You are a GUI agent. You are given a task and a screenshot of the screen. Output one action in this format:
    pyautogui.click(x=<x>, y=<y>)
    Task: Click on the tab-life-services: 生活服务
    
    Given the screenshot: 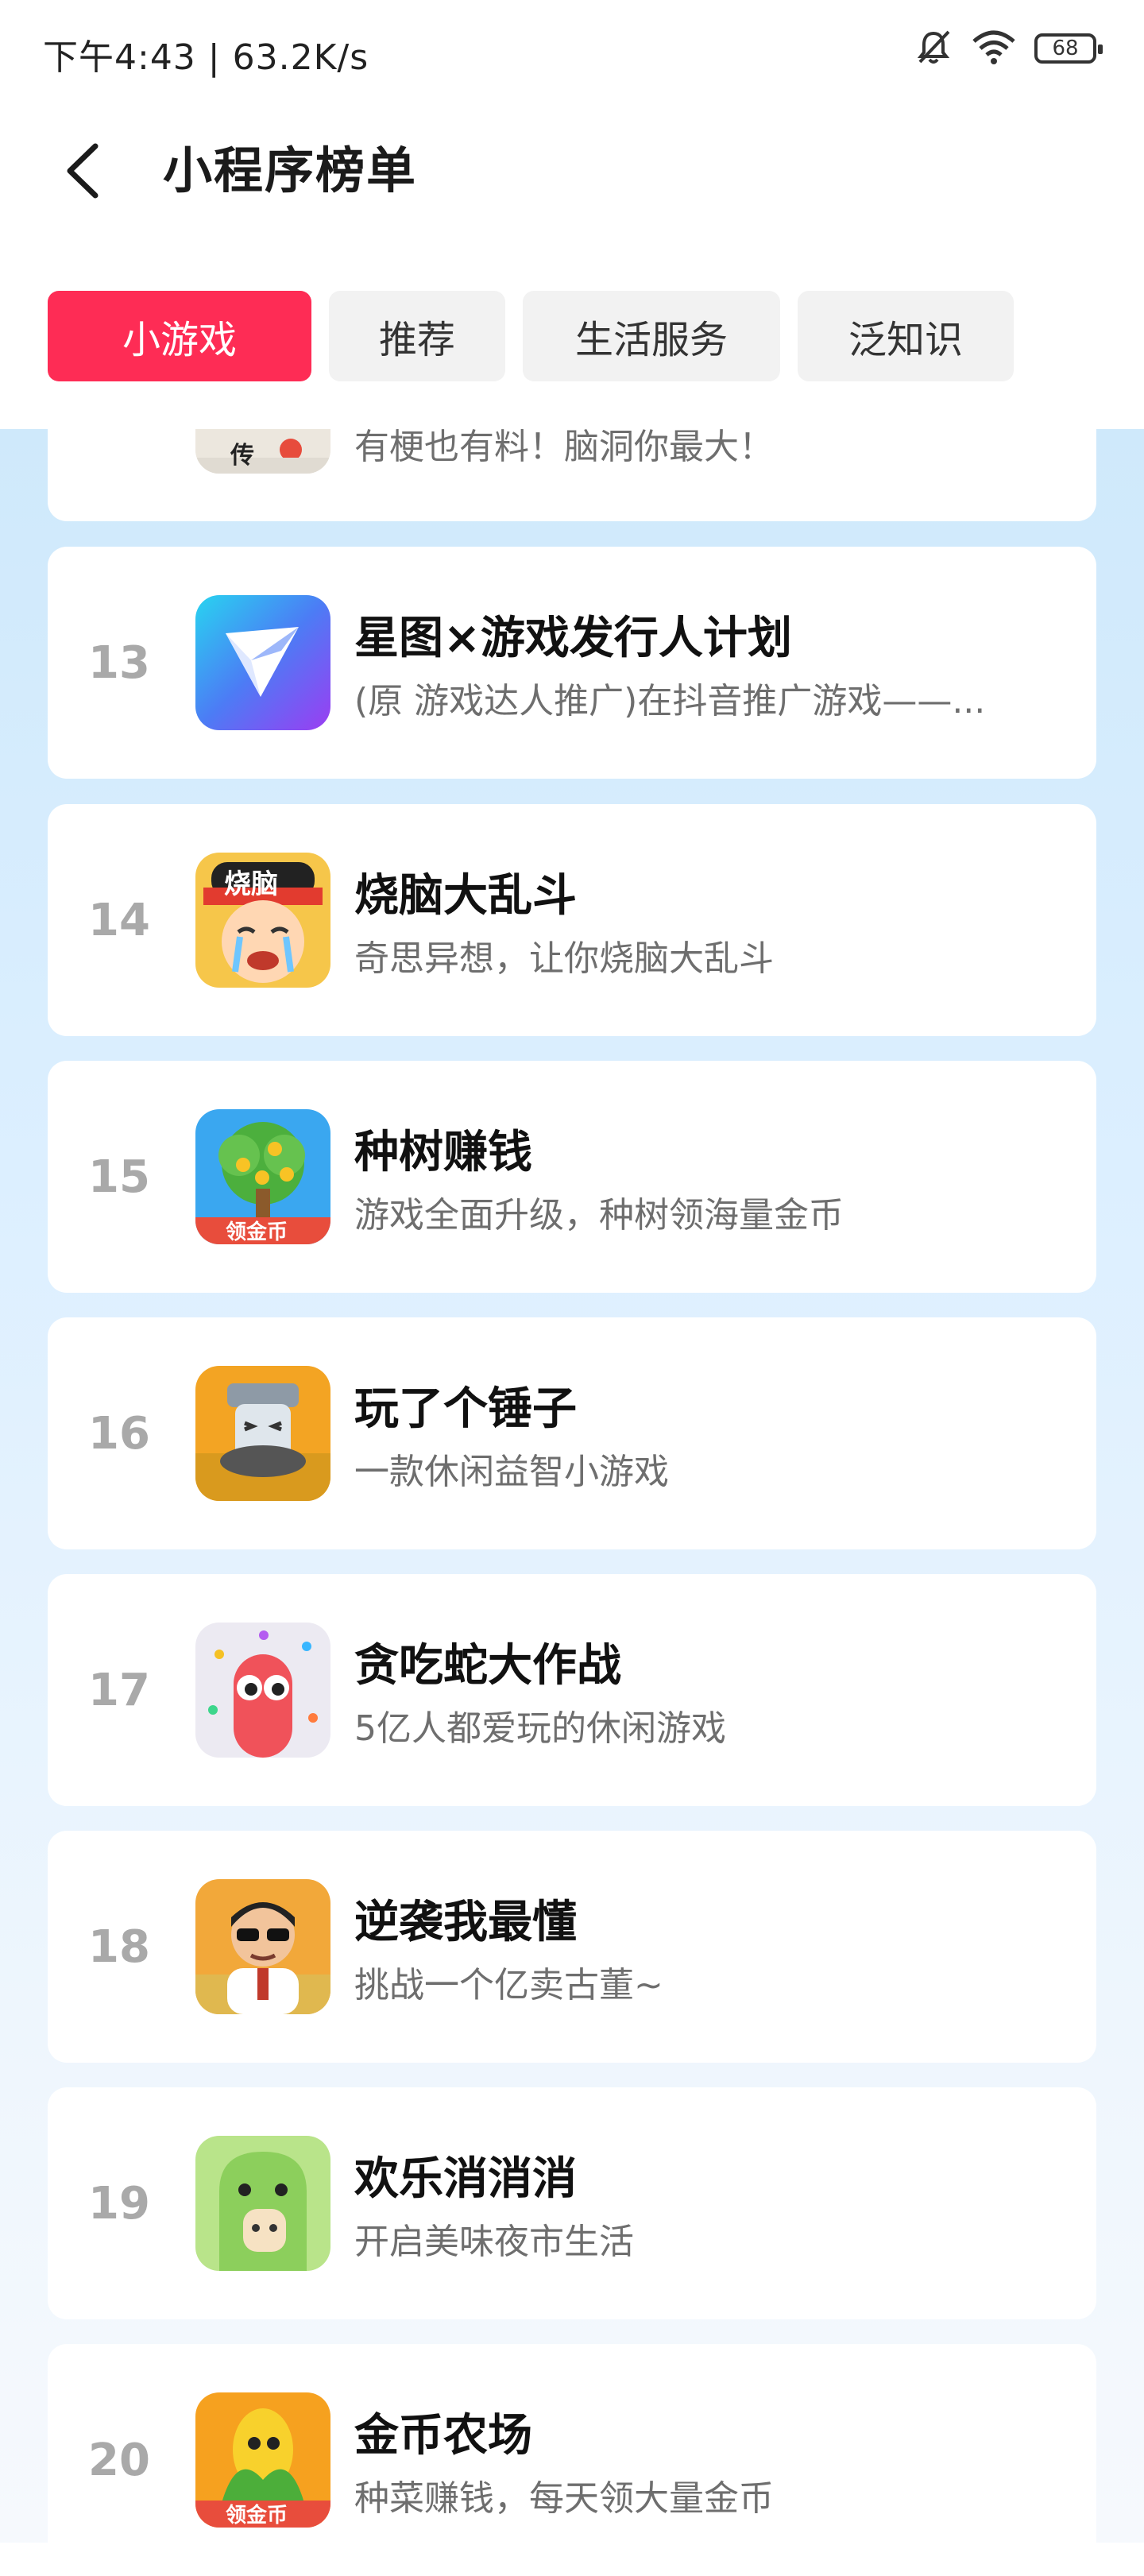 What is the action you would take?
    pyautogui.click(x=651, y=336)
    